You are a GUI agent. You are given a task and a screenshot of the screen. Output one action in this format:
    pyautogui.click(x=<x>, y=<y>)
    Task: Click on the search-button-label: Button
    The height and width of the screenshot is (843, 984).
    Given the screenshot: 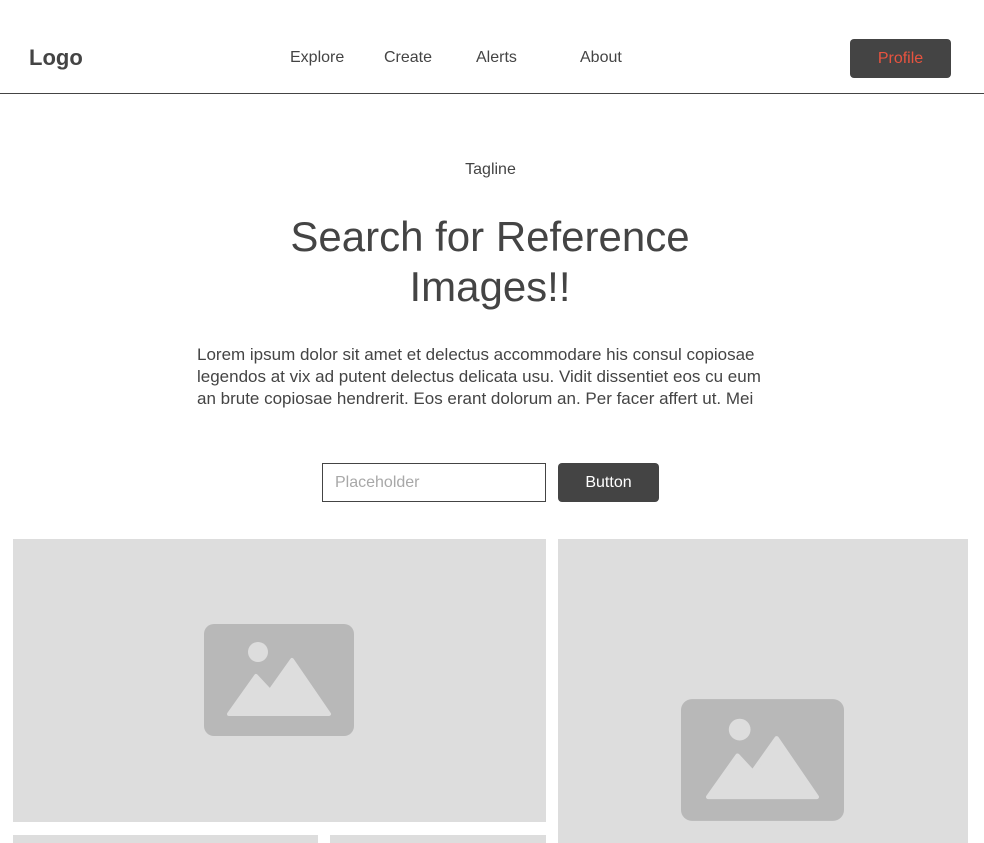 What is the action you would take?
    pyautogui.click(x=608, y=482)
    